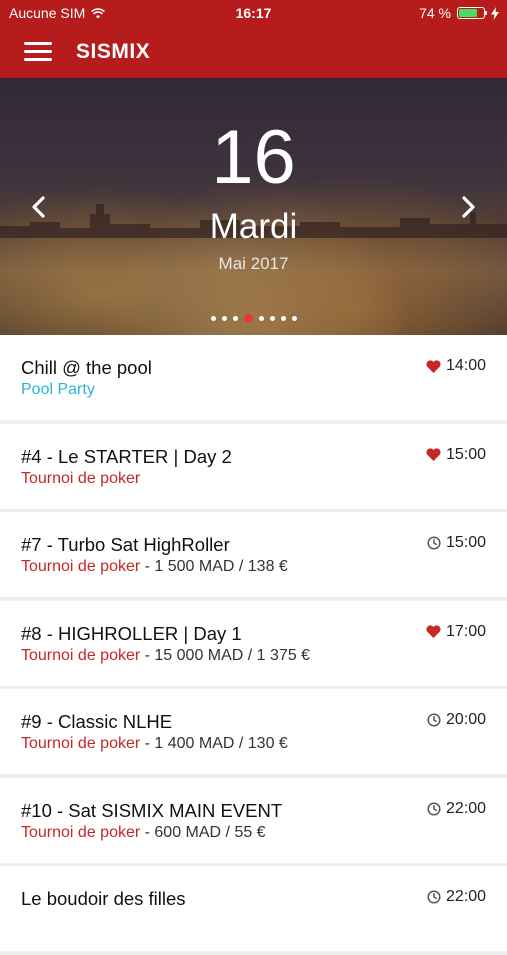  What do you see at coordinates (125, 544) in the screenshot?
I see `event-title: #7 - Turbo Sat HighRoller` at bounding box center [125, 544].